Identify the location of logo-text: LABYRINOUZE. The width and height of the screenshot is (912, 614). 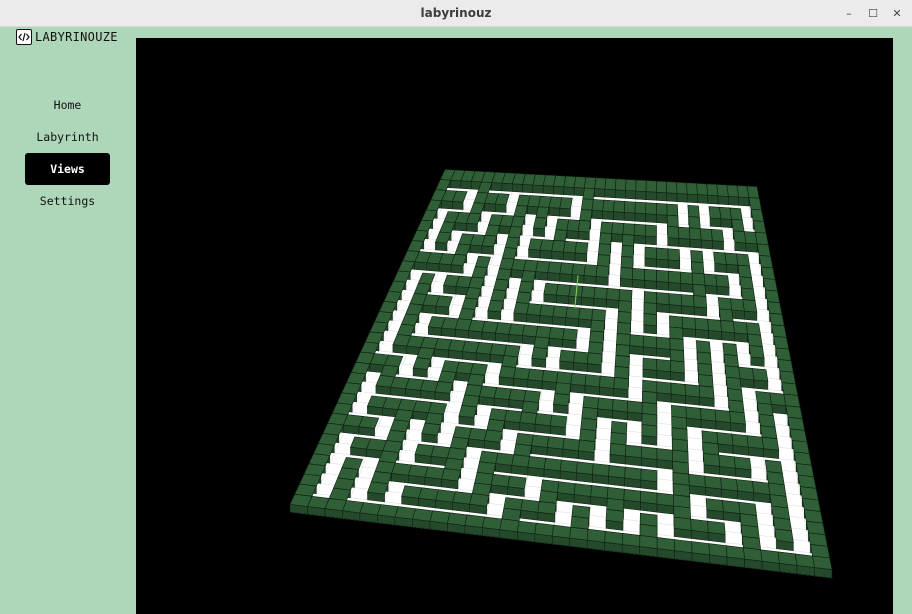
(76, 37).